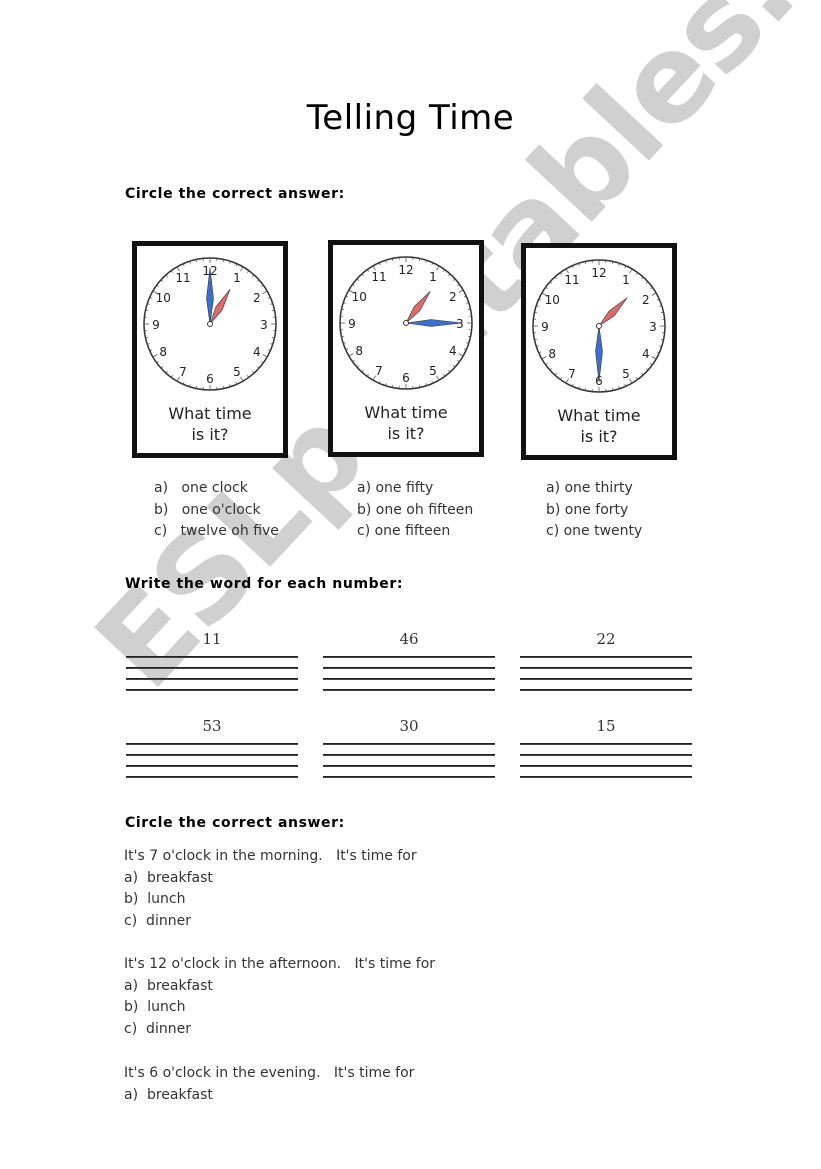  What do you see at coordinates (216, 489) in the screenshot?
I see `answer-option: a) one clock` at bounding box center [216, 489].